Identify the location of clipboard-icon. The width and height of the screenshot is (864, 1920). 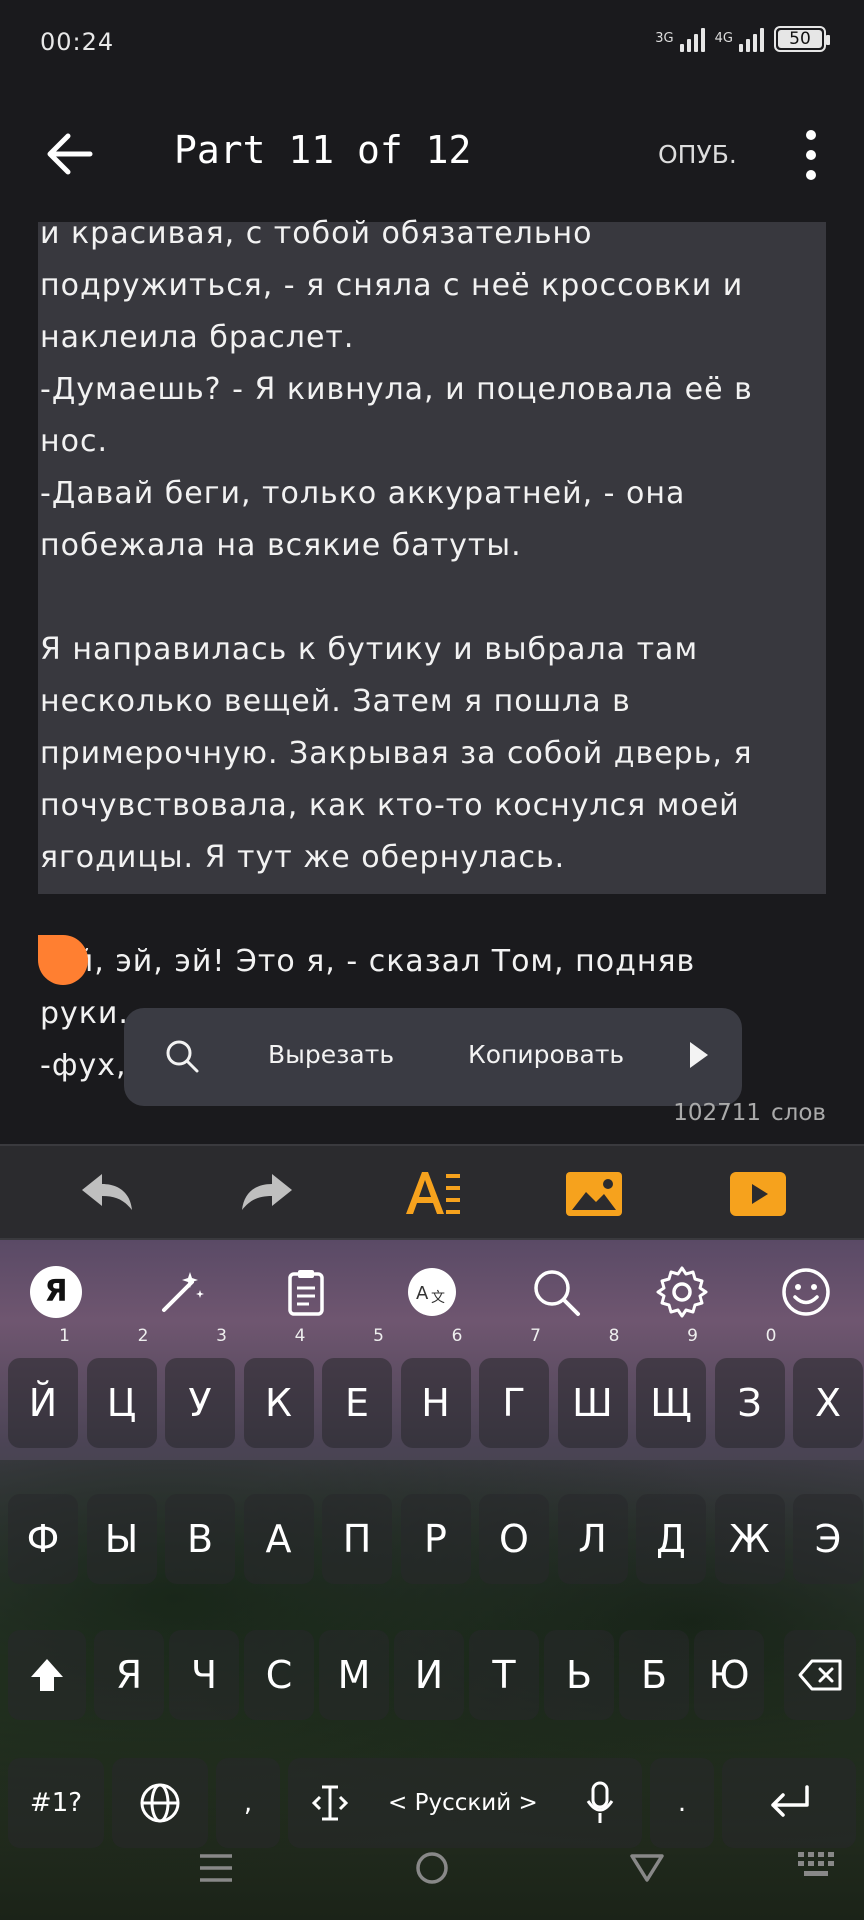
(306, 1292).